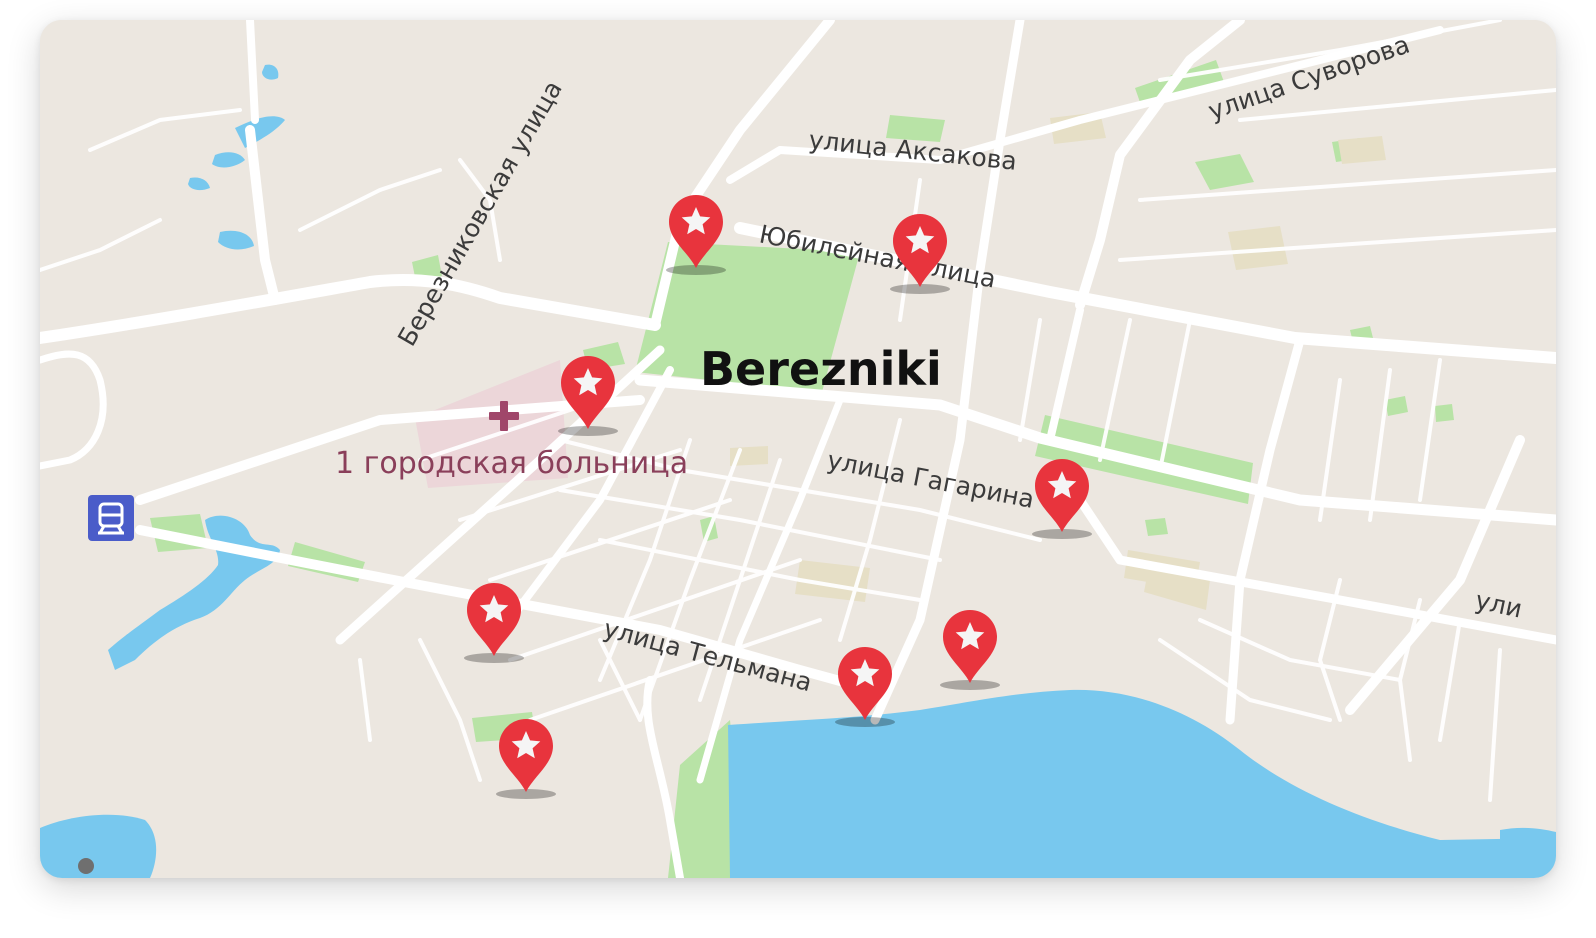 This screenshot has height=938, width=1596. Describe the element at coordinates (111, 518) in the screenshot. I see `train-station-marker` at that location.